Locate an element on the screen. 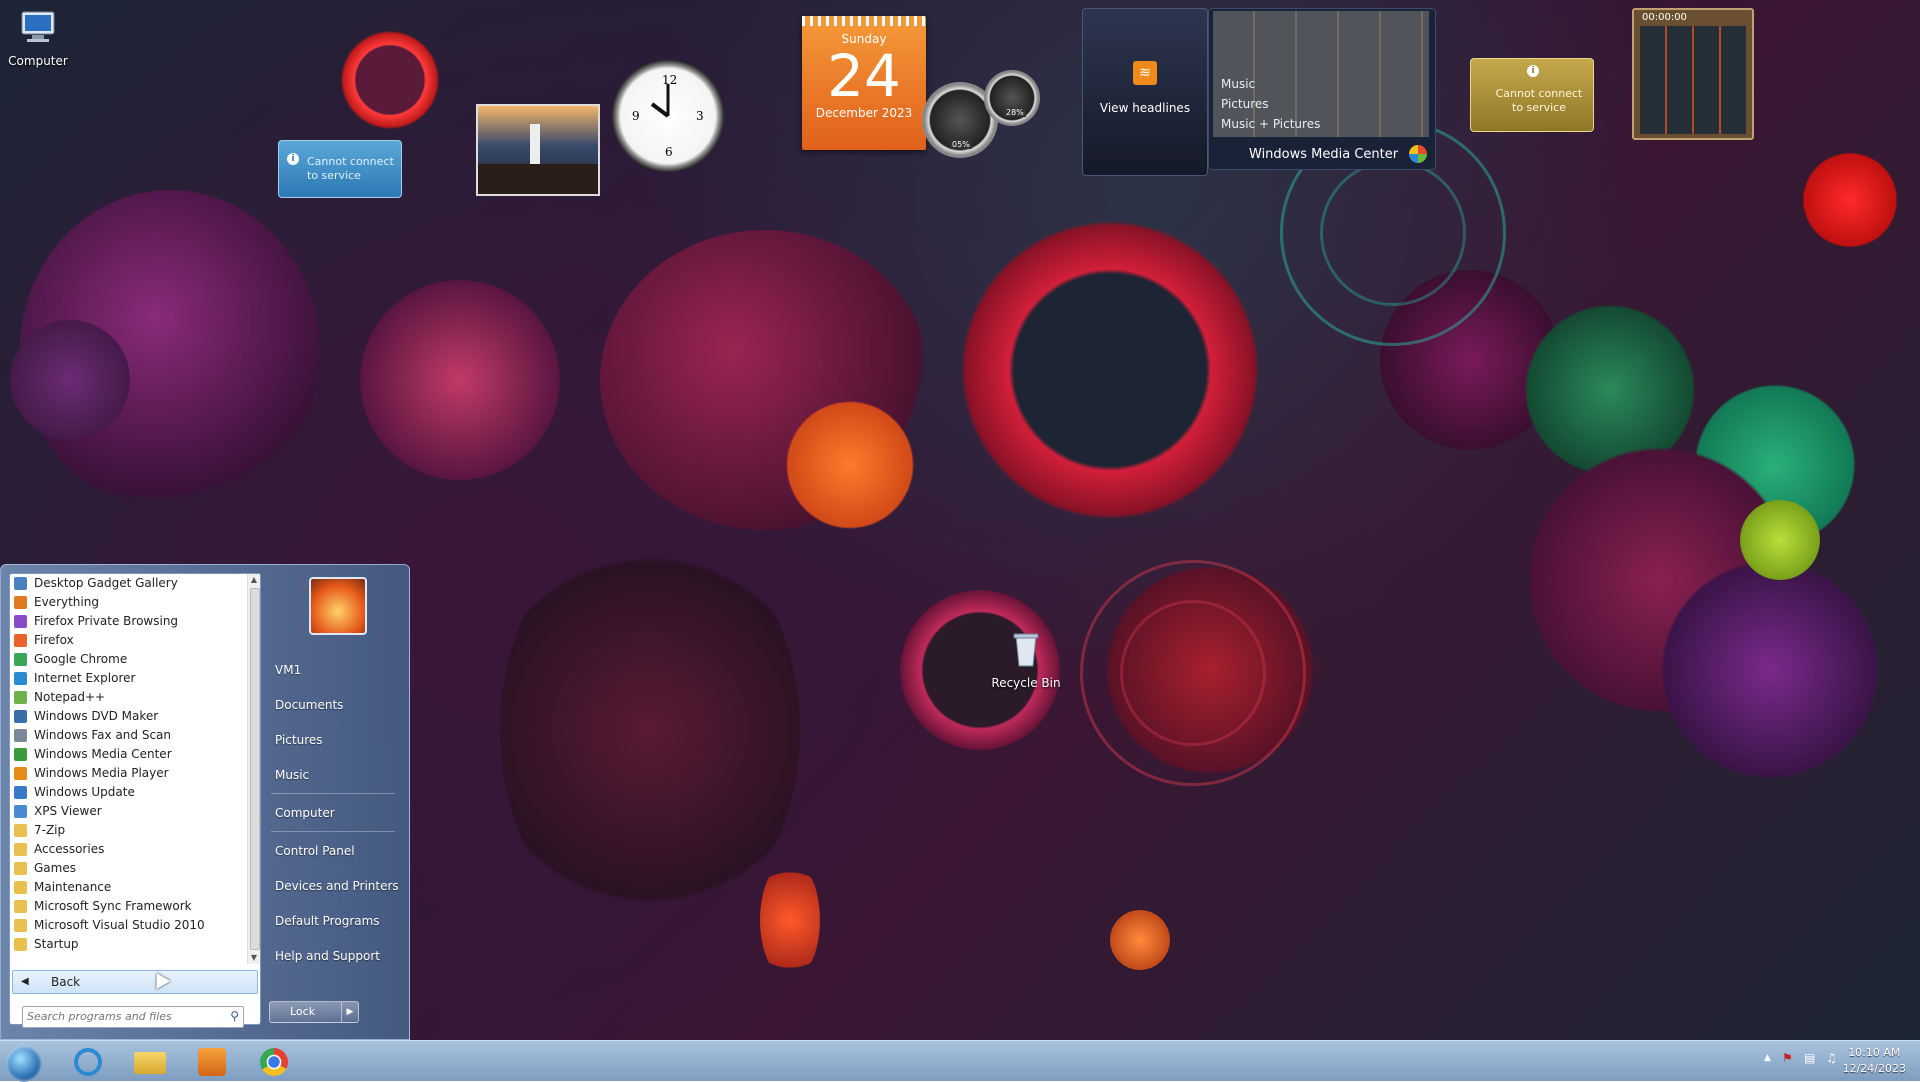 The image size is (1920, 1082). program-label: 7-Zip is located at coordinates (50, 830).